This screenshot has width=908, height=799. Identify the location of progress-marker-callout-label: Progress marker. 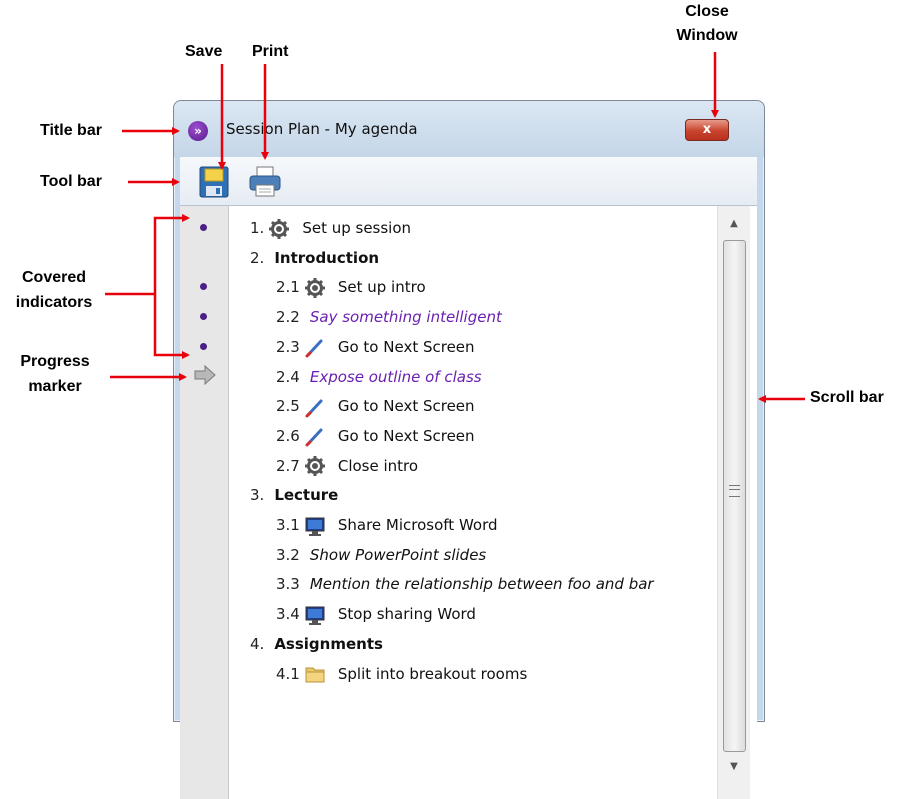
(55, 374).